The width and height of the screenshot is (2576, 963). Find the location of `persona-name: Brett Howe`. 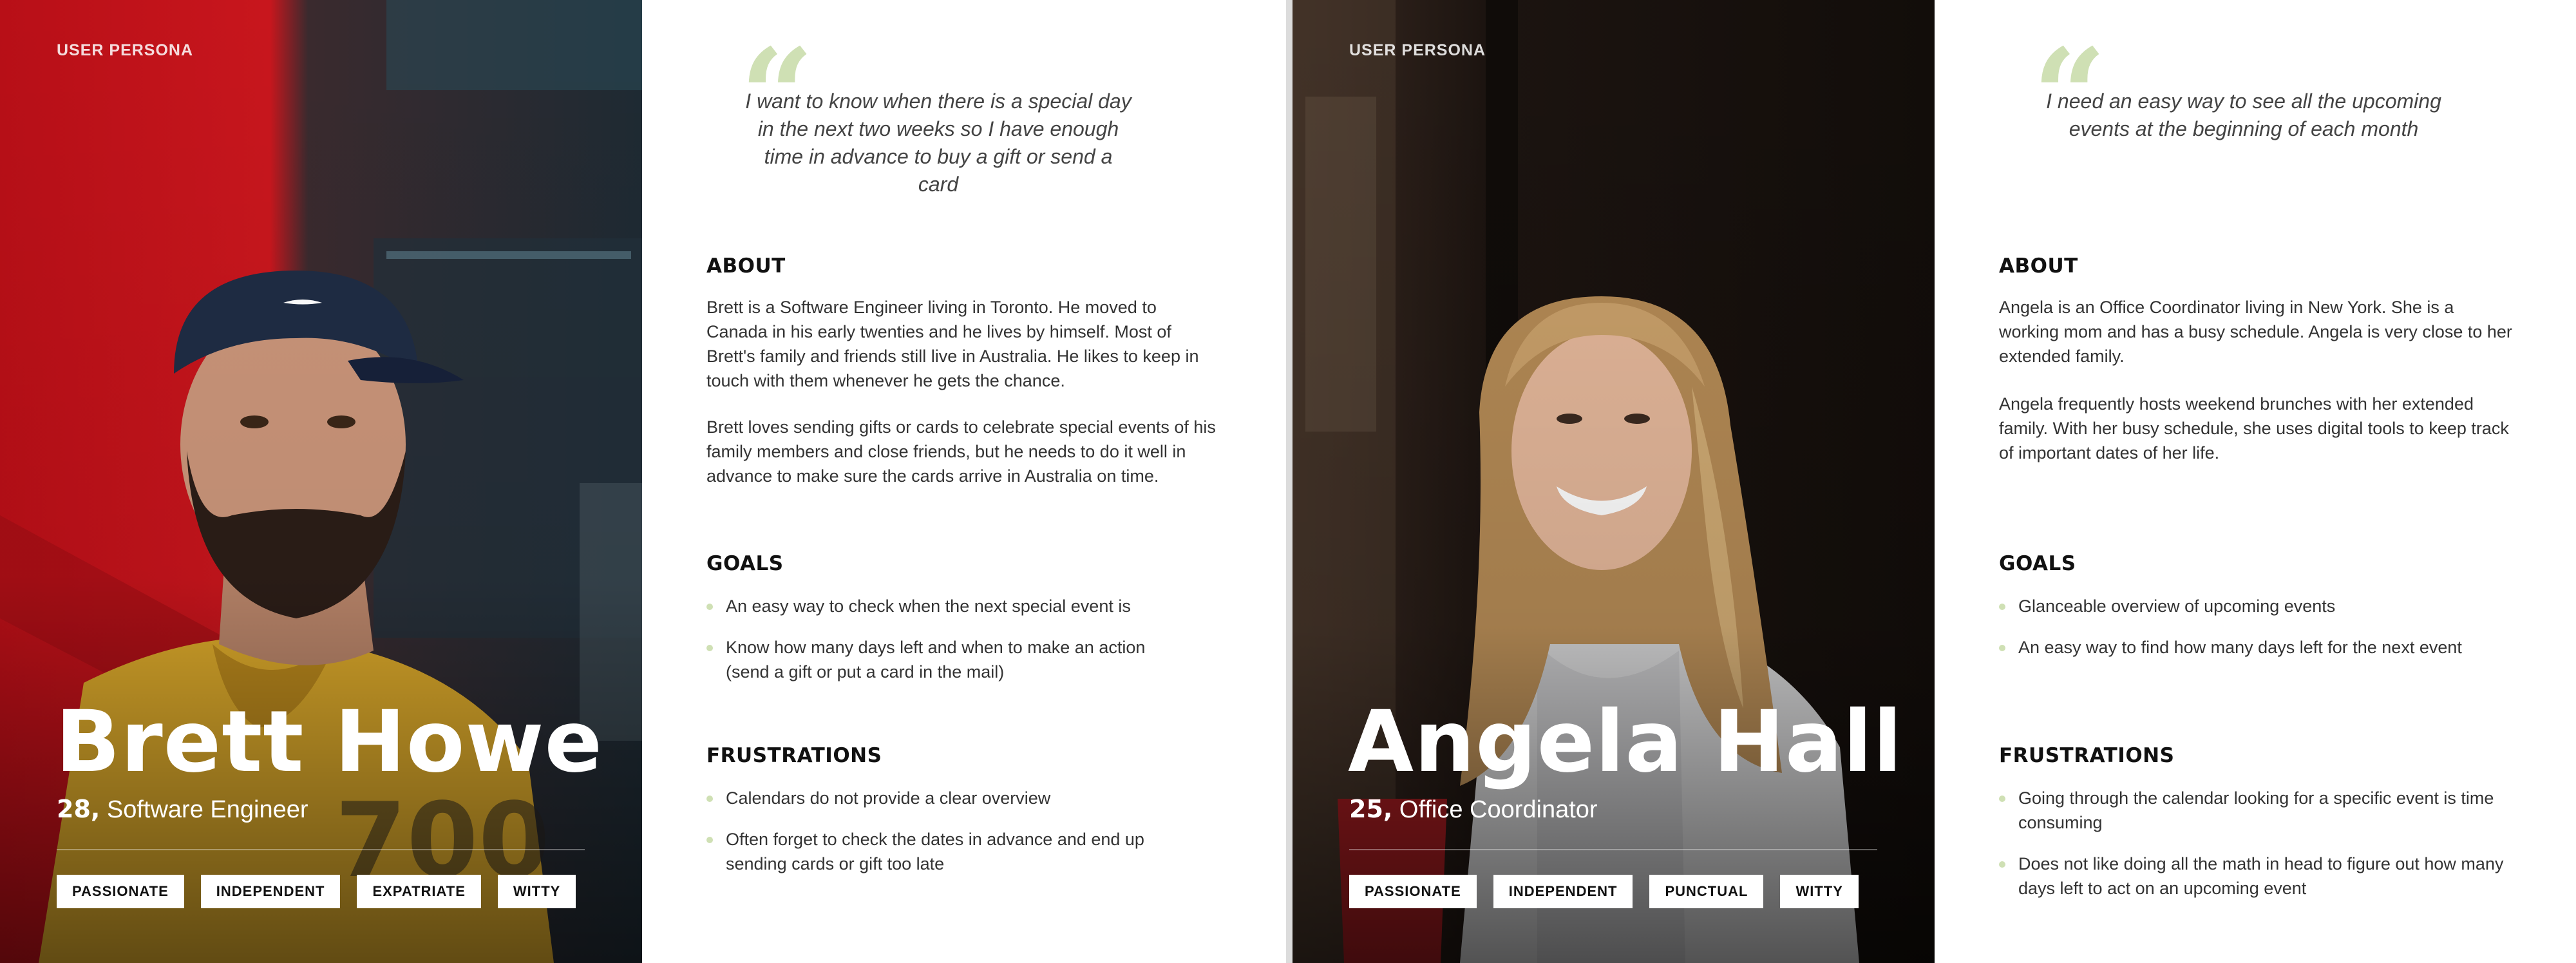

persona-name: Brett Howe is located at coordinates (329, 742).